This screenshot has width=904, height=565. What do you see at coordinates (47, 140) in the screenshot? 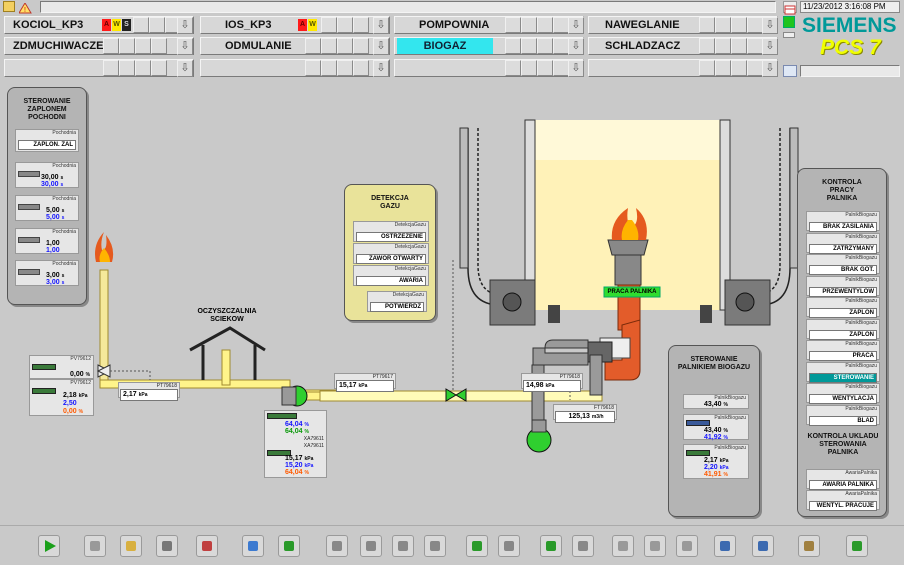
I see `ignition-faceplate: Pochodnia ZAPLON. ZAL` at bounding box center [47, 140].